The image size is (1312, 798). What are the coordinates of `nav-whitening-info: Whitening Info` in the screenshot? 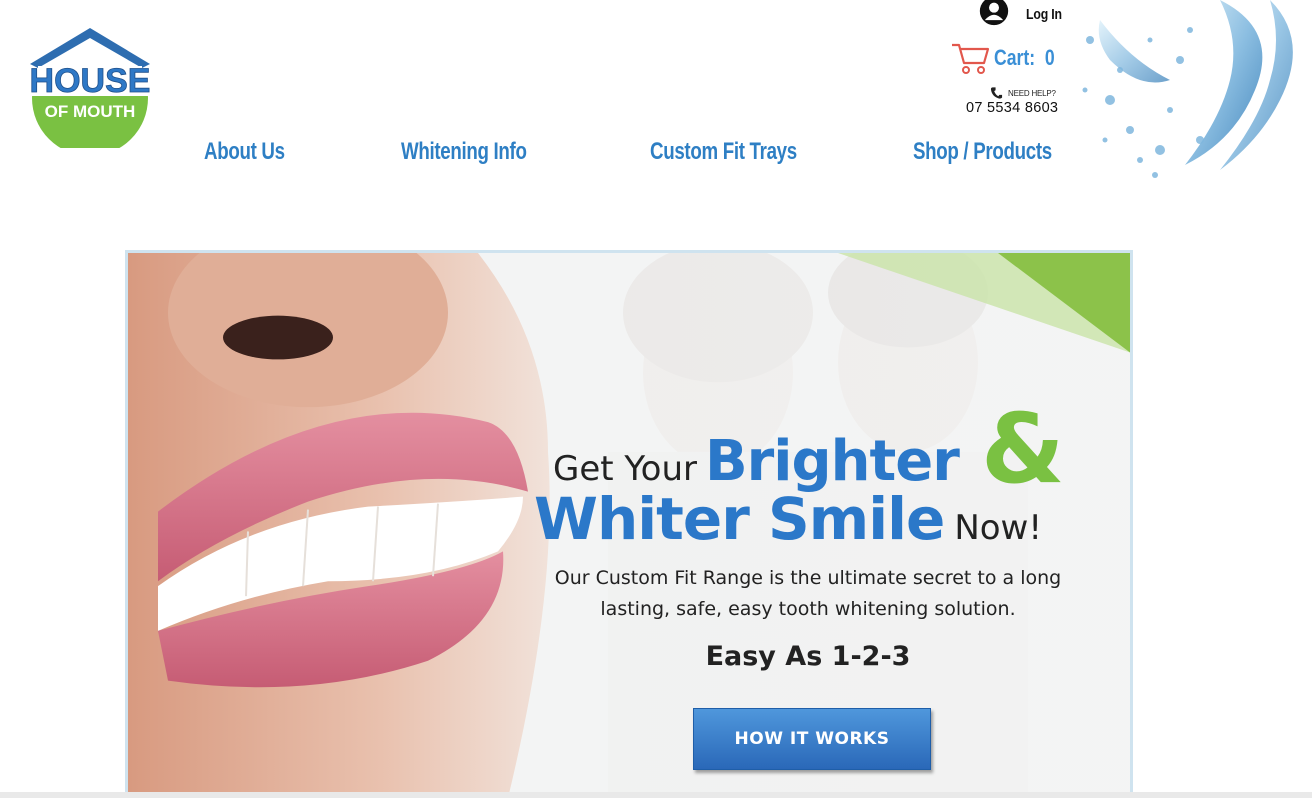 It's located at (464, 152).